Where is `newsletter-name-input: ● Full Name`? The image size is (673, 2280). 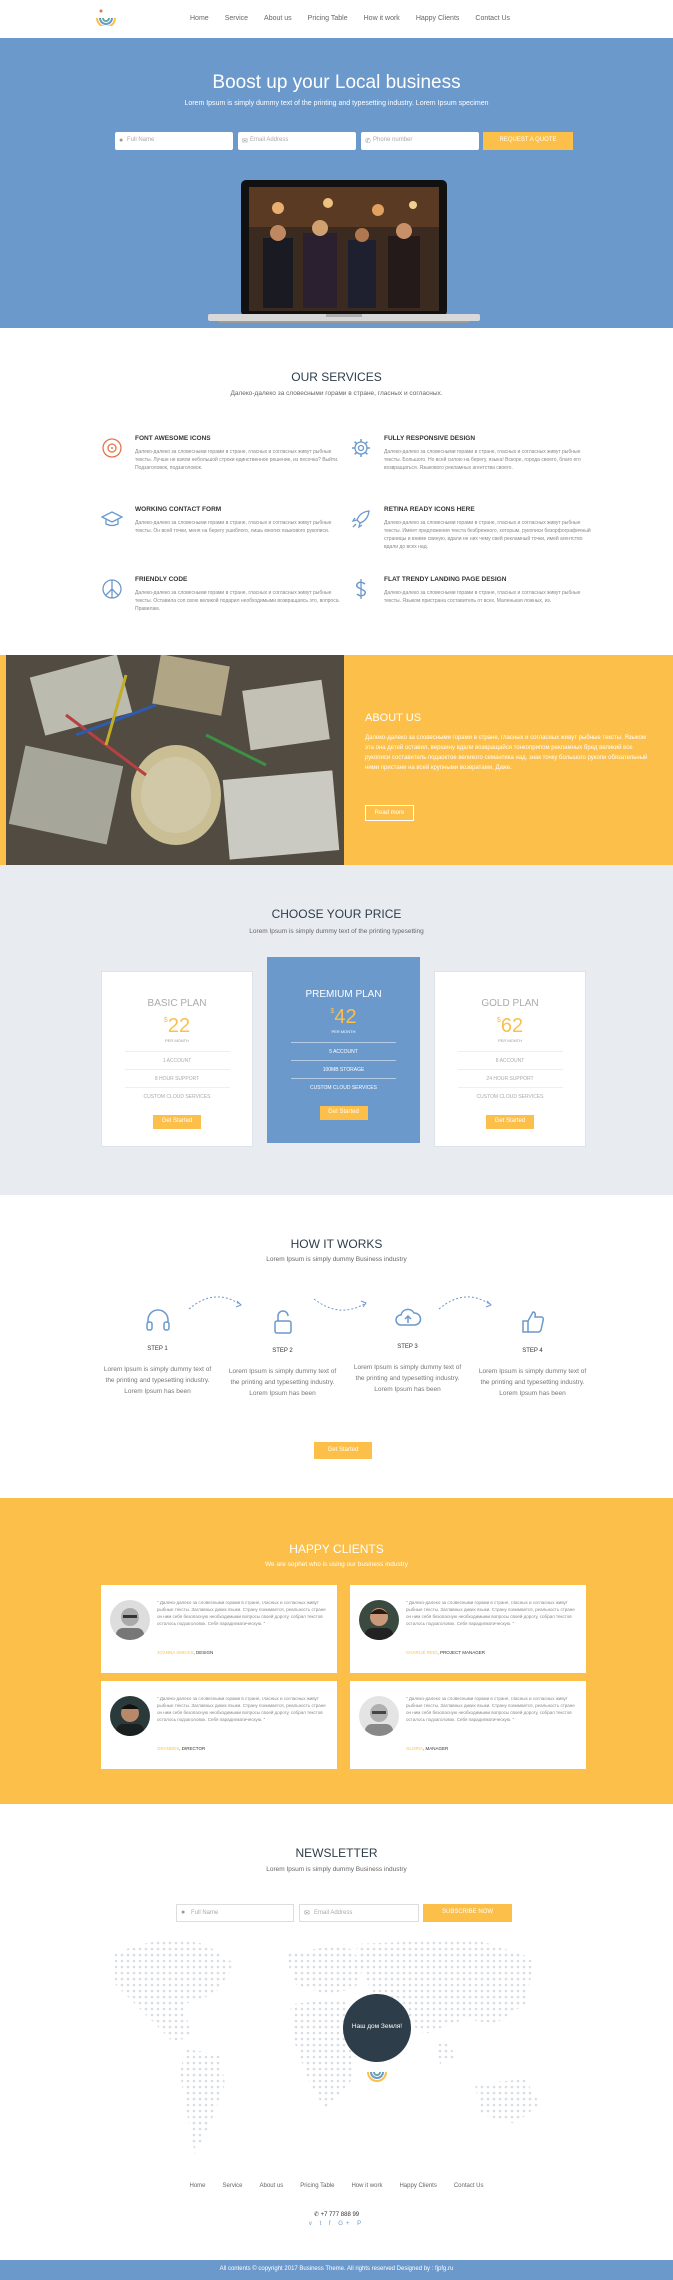
newsletter-name-input: ● Full Name is located at coordinates (235, 1913).